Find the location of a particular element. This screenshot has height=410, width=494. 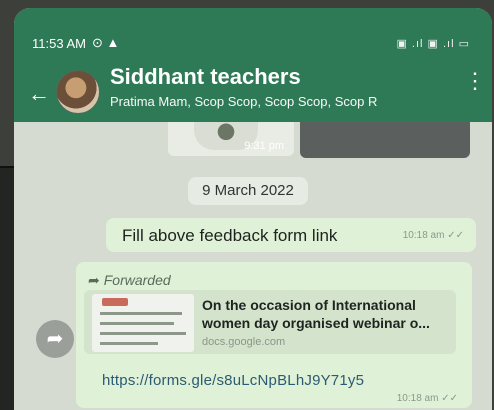

forwarded-text: Forwarded is located at coordinates (137, 280).